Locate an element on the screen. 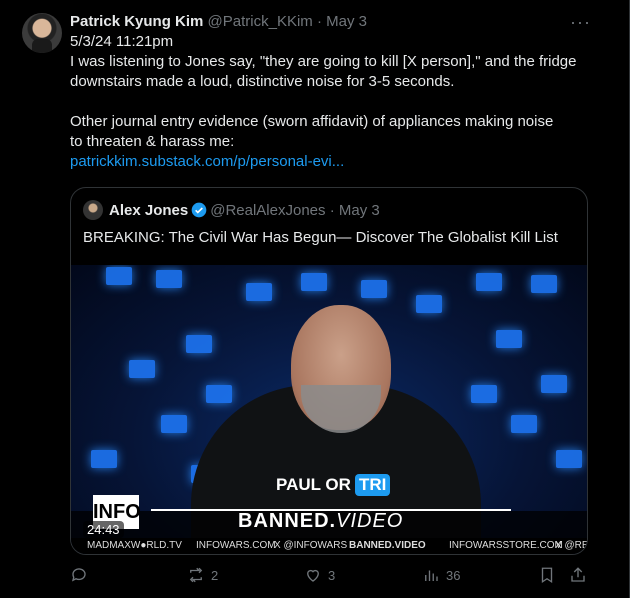 The width and height of the screenshot is (630, 598). quoted-author-name: Alex Jones is located at coordinates (148, 210).